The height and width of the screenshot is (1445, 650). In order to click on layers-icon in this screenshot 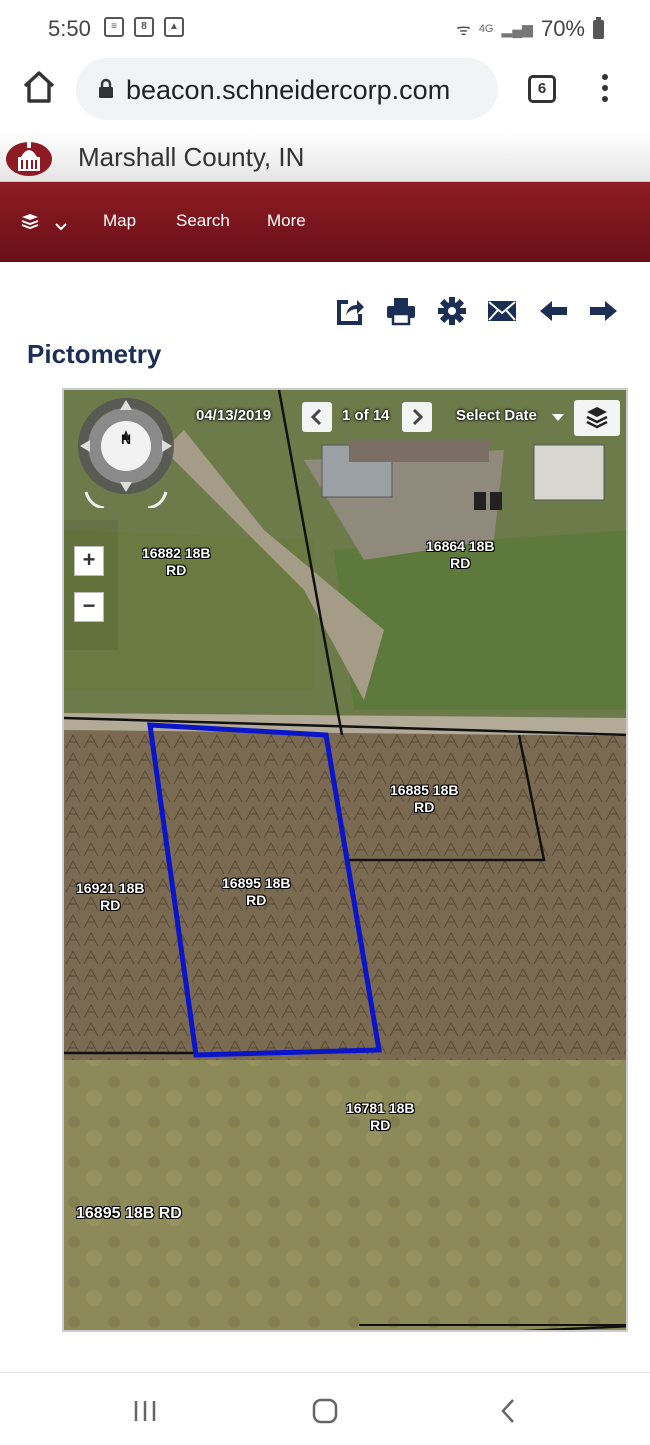, I will do `click(597, 418)`.